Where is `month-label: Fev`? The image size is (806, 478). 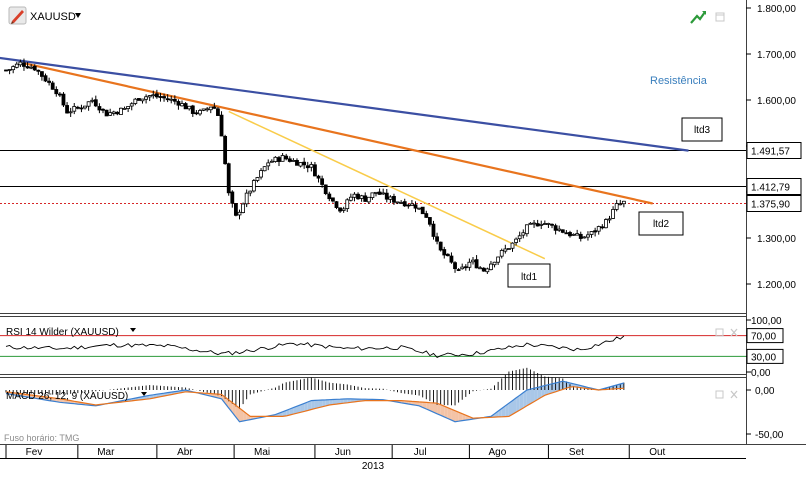 month-label: Fev is located at coordinates (34, 452).